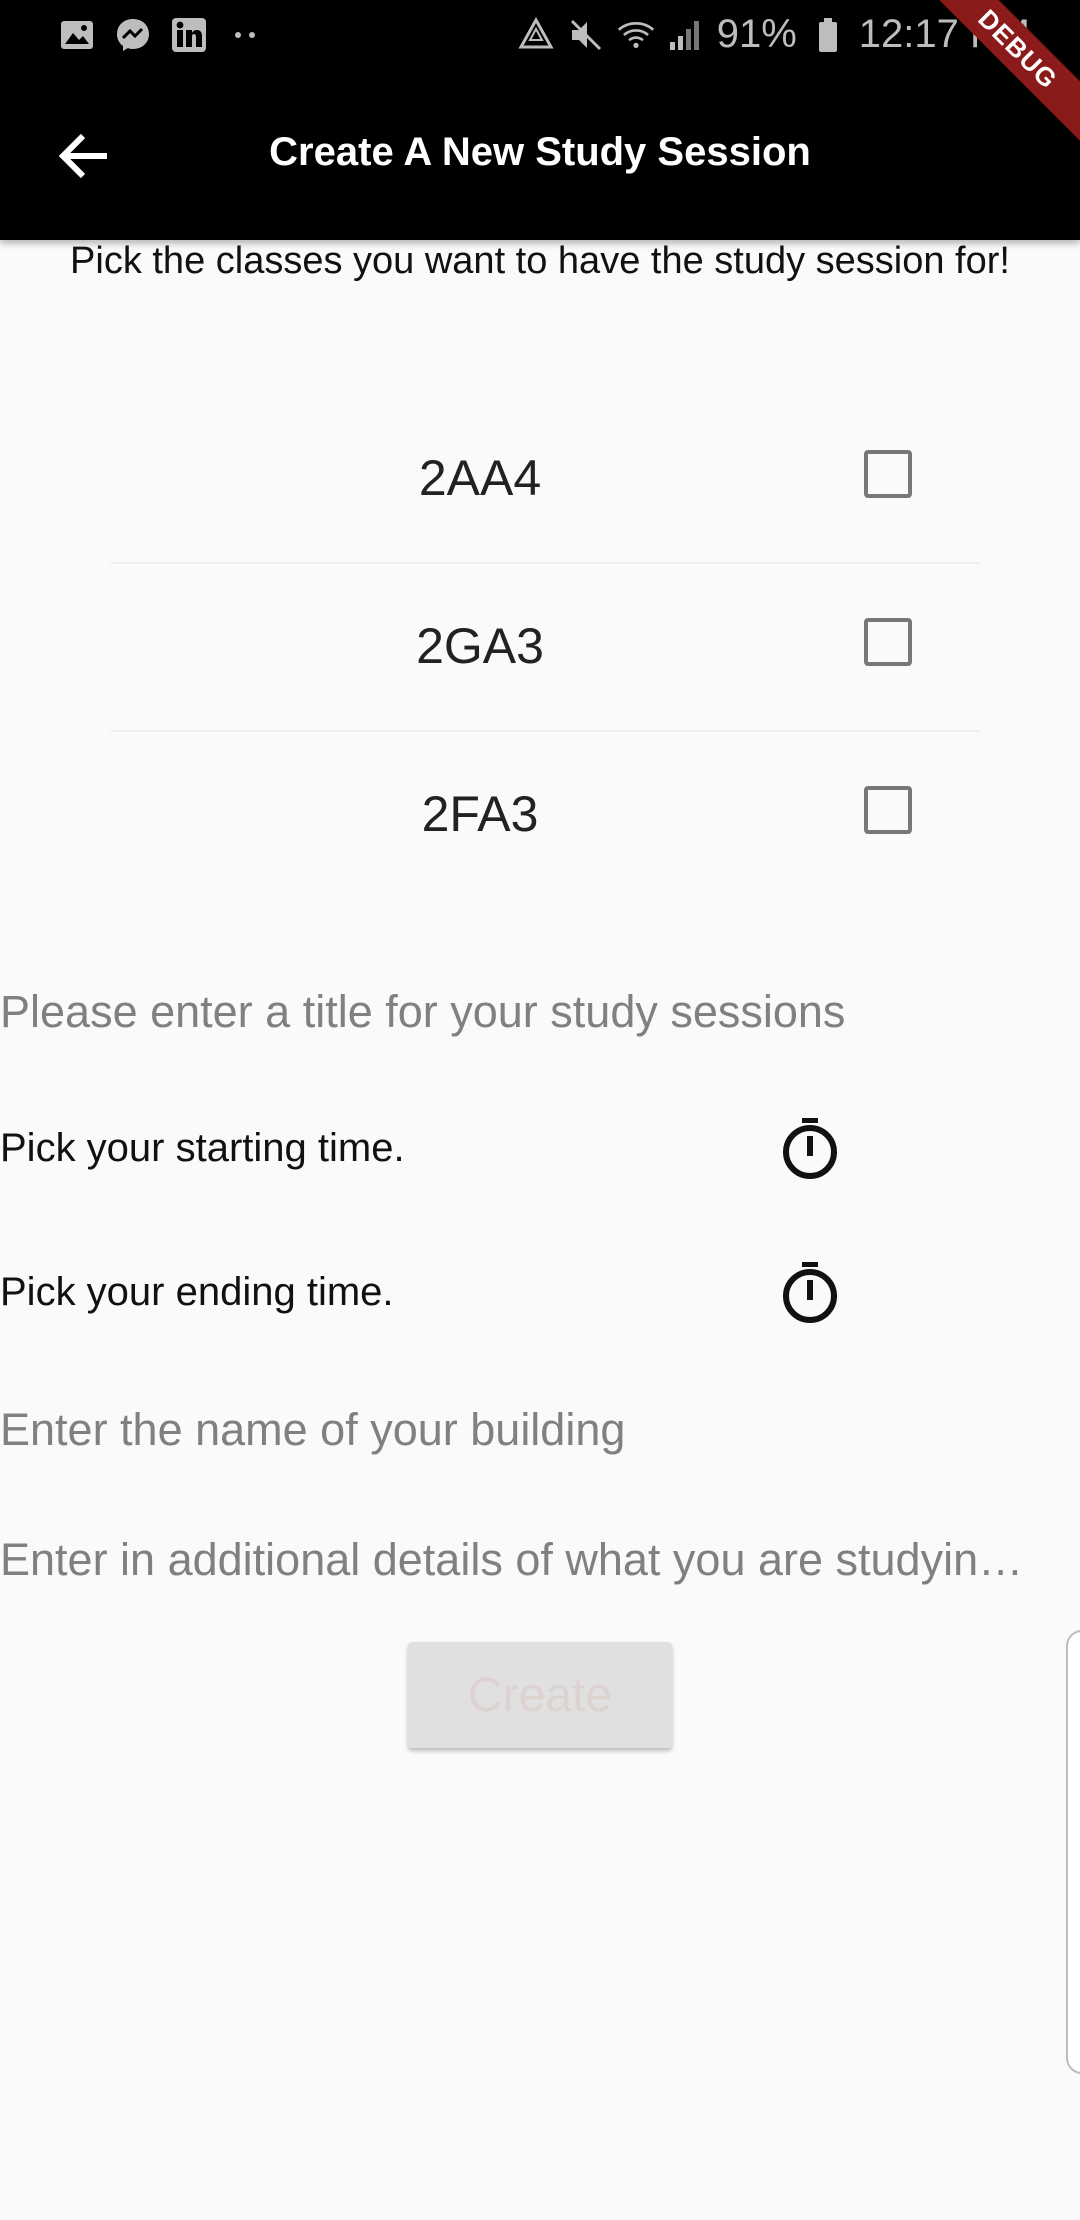 The height and width of the screenshot is (2220, 1080). I want to click on start-time-label: Pick your starting time., so click(202, 1148).